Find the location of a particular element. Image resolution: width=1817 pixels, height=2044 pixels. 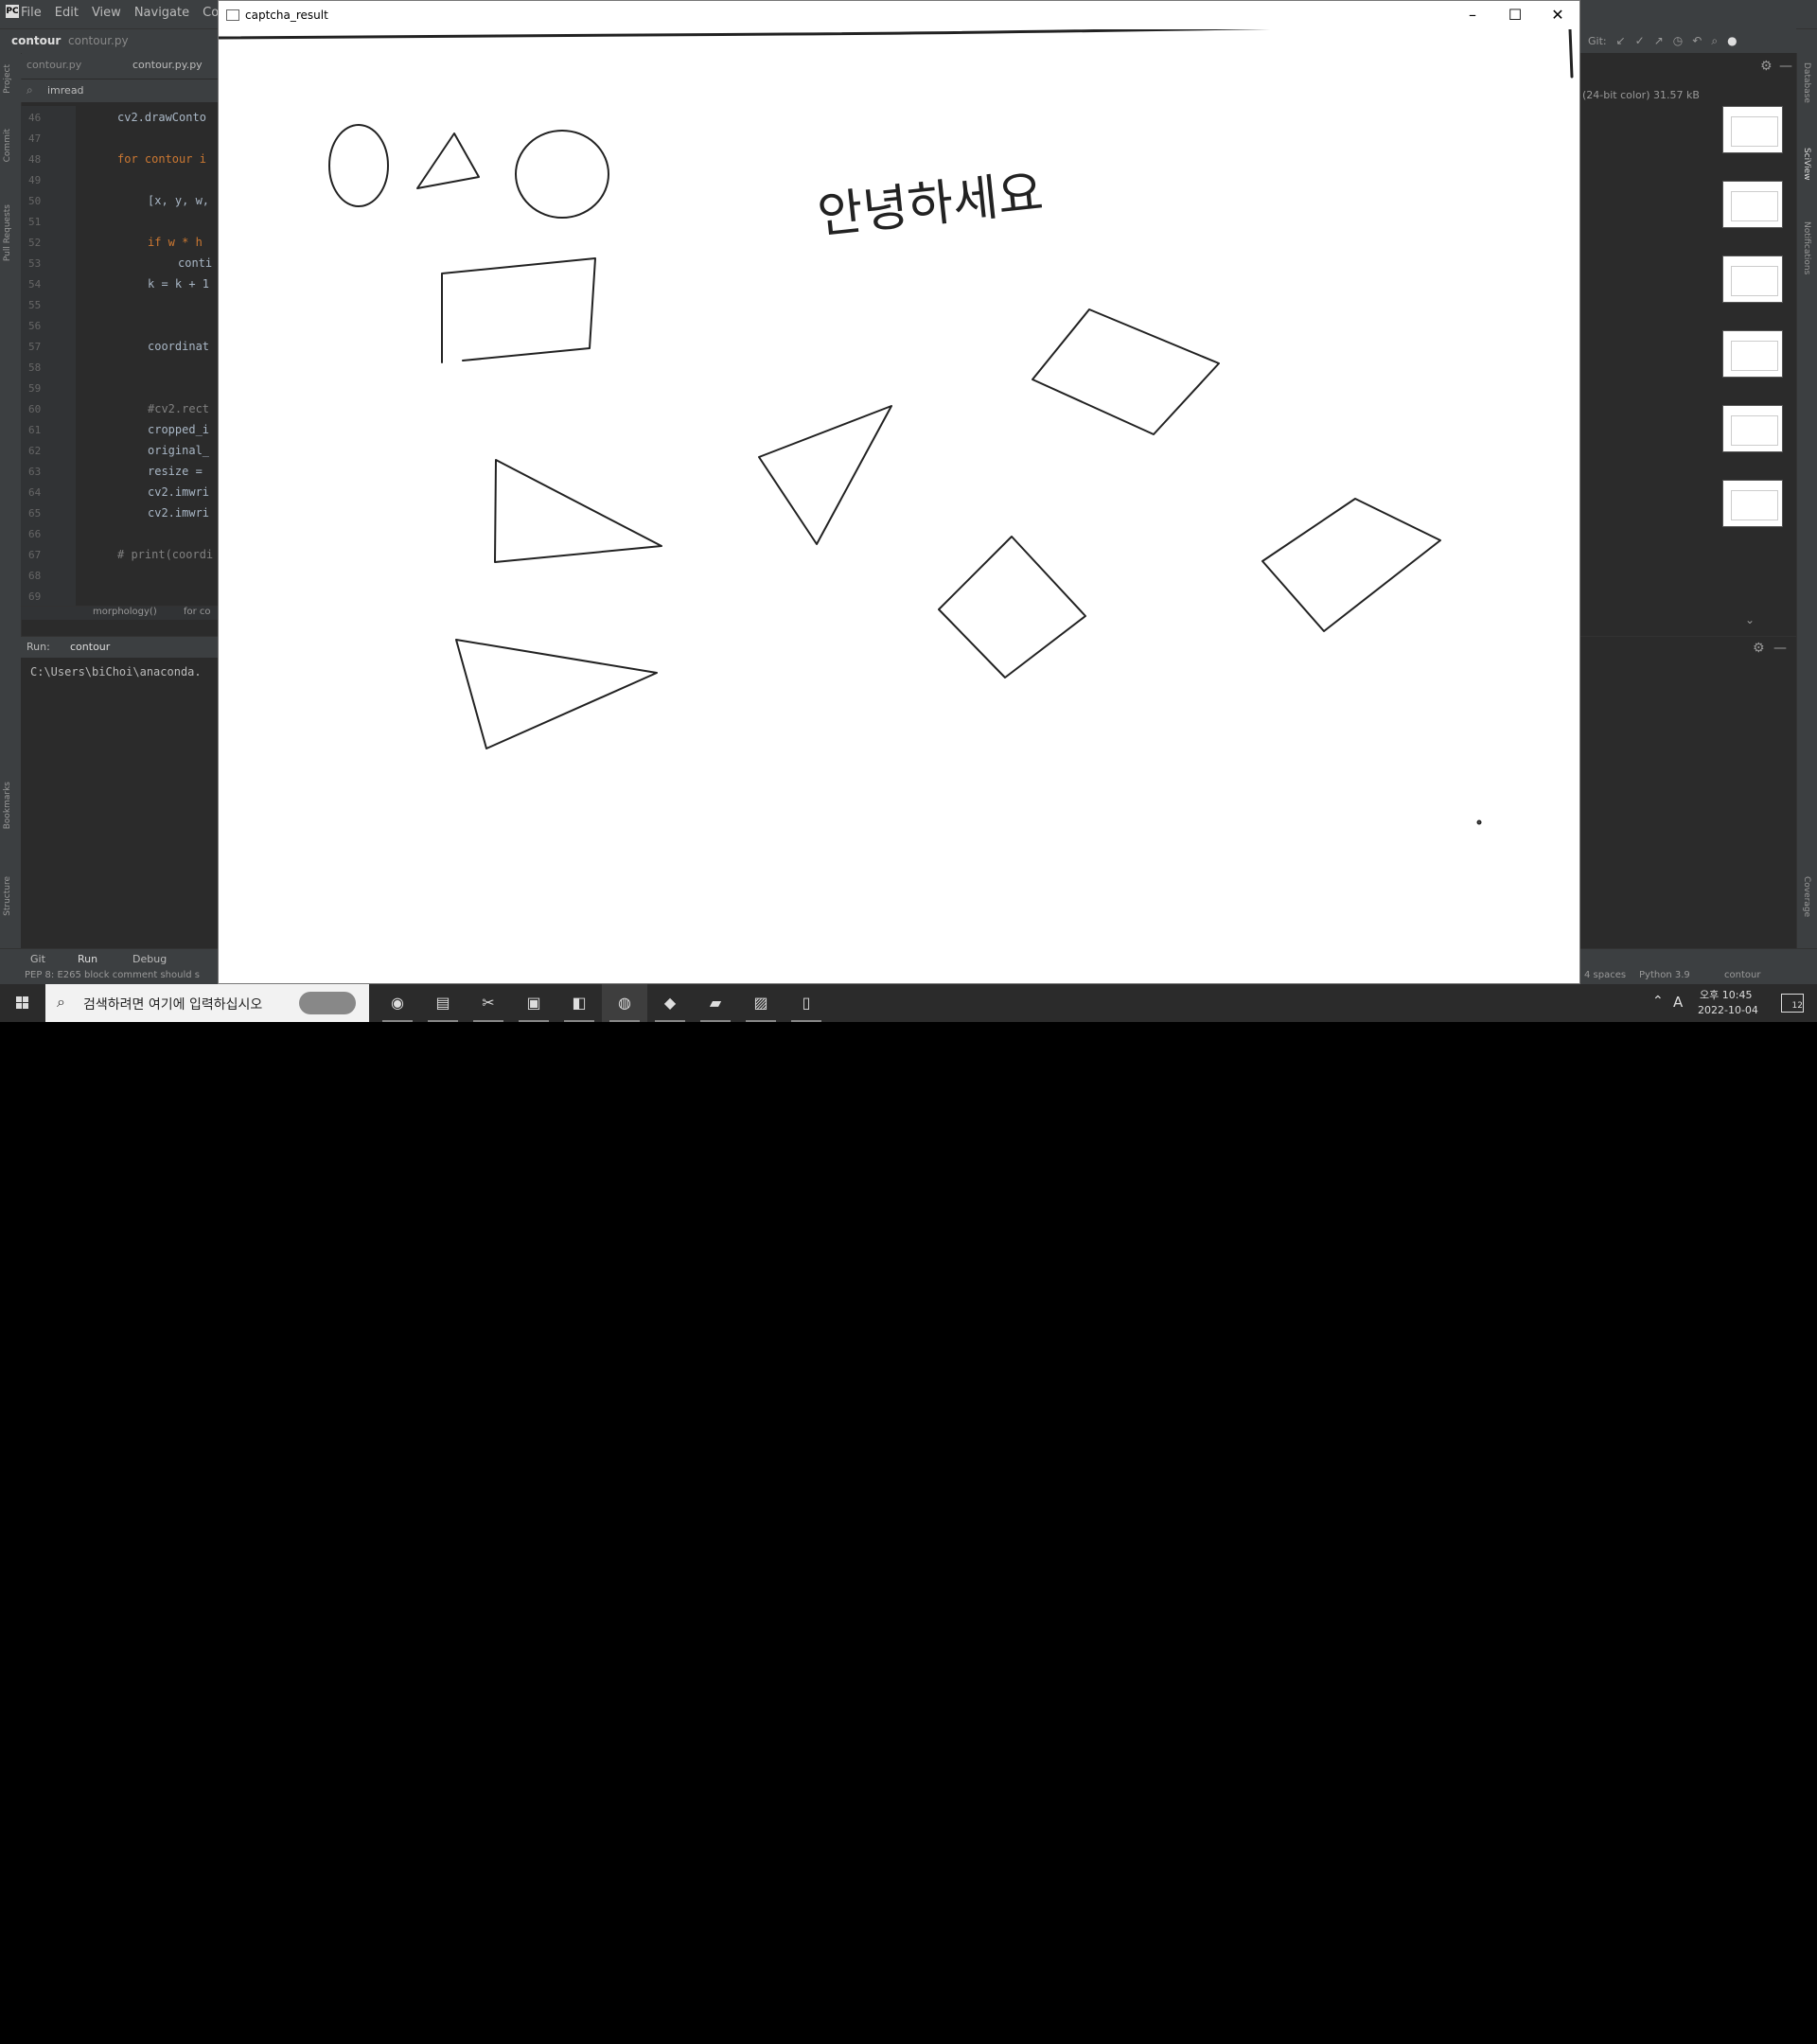

run-panel-header: Run: contour is located at coordinates (120, 647).